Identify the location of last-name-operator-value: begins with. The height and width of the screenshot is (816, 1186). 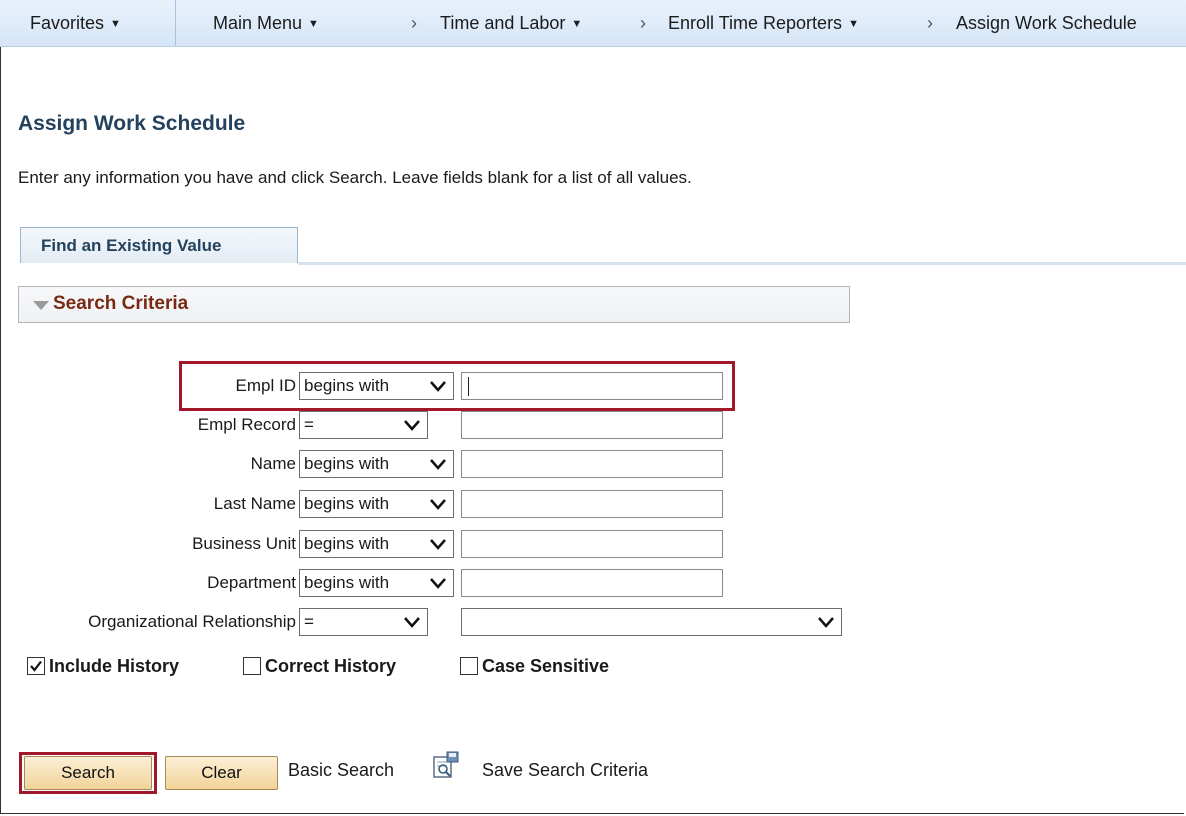
(347, 503).